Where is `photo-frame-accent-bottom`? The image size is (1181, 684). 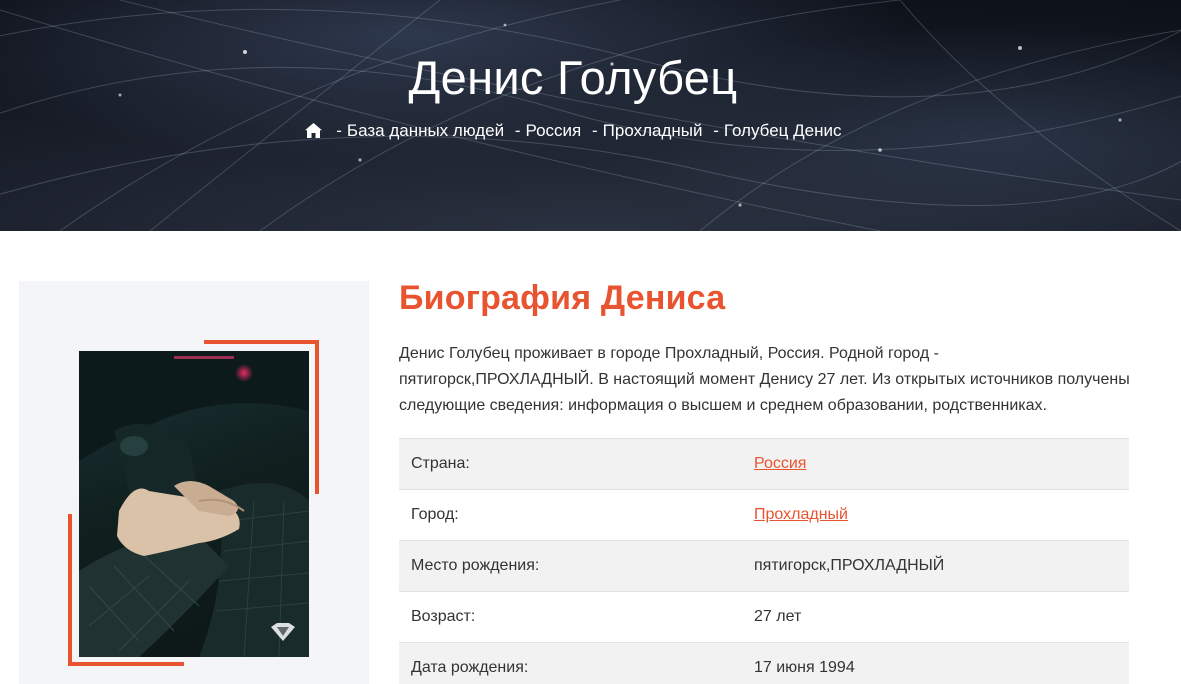
photo-frame-accent-bottom is located at coordinates (126, 664).